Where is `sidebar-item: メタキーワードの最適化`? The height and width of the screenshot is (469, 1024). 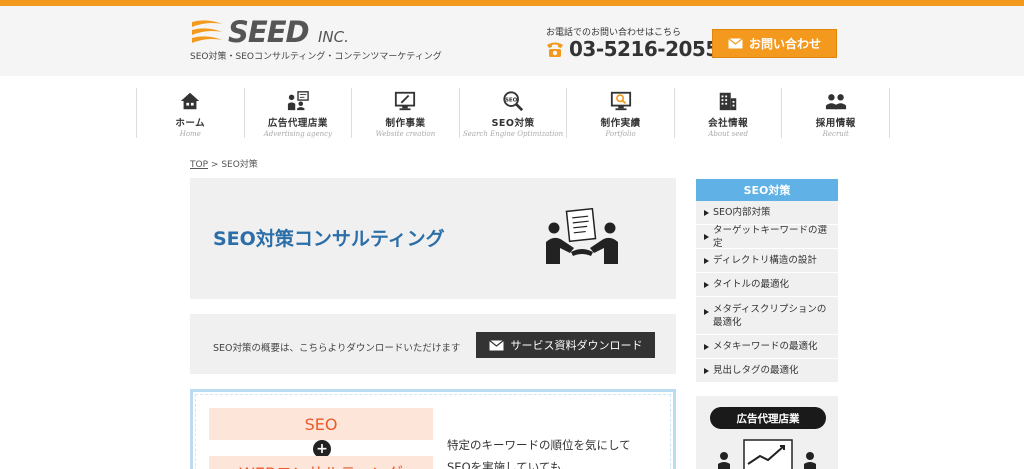
sidebar-item: メタキーワードの最適化 is located at coordinates (767, 347).